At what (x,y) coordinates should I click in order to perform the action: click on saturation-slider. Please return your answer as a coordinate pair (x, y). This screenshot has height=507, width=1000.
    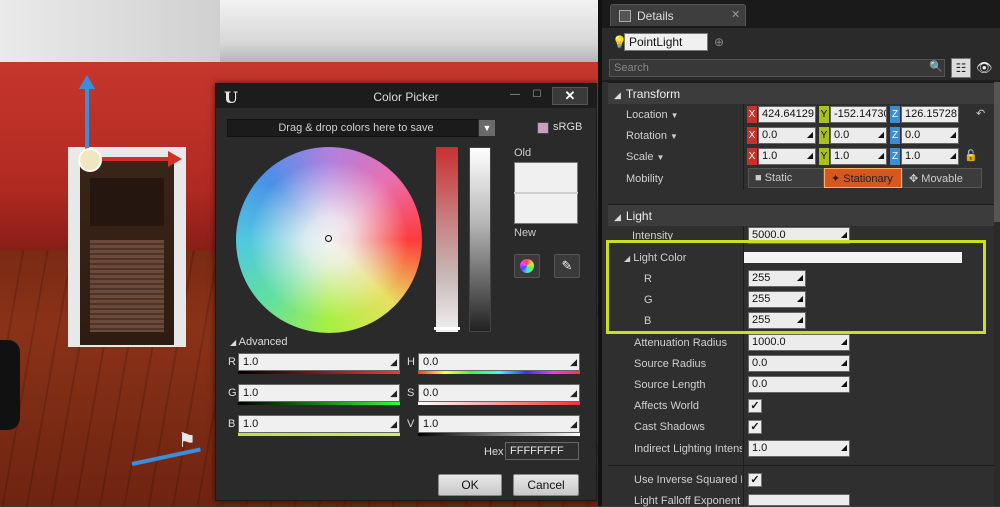
    Looking at the image, I should click on (447, 239).